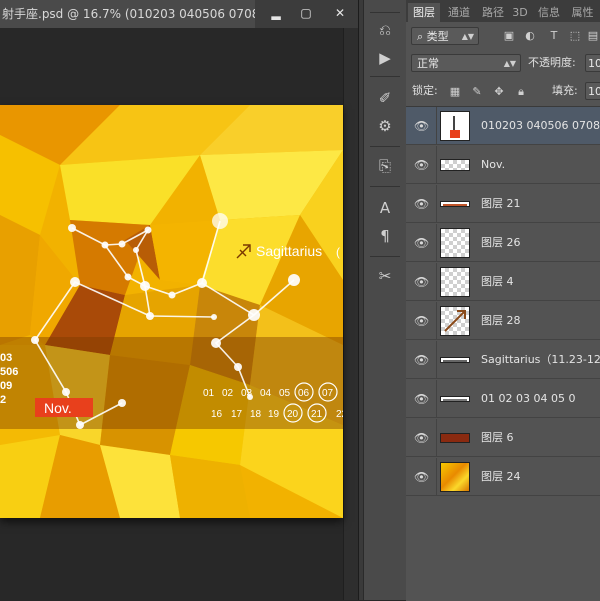  I want to click on opacity-field: 10, so click(592, 63).